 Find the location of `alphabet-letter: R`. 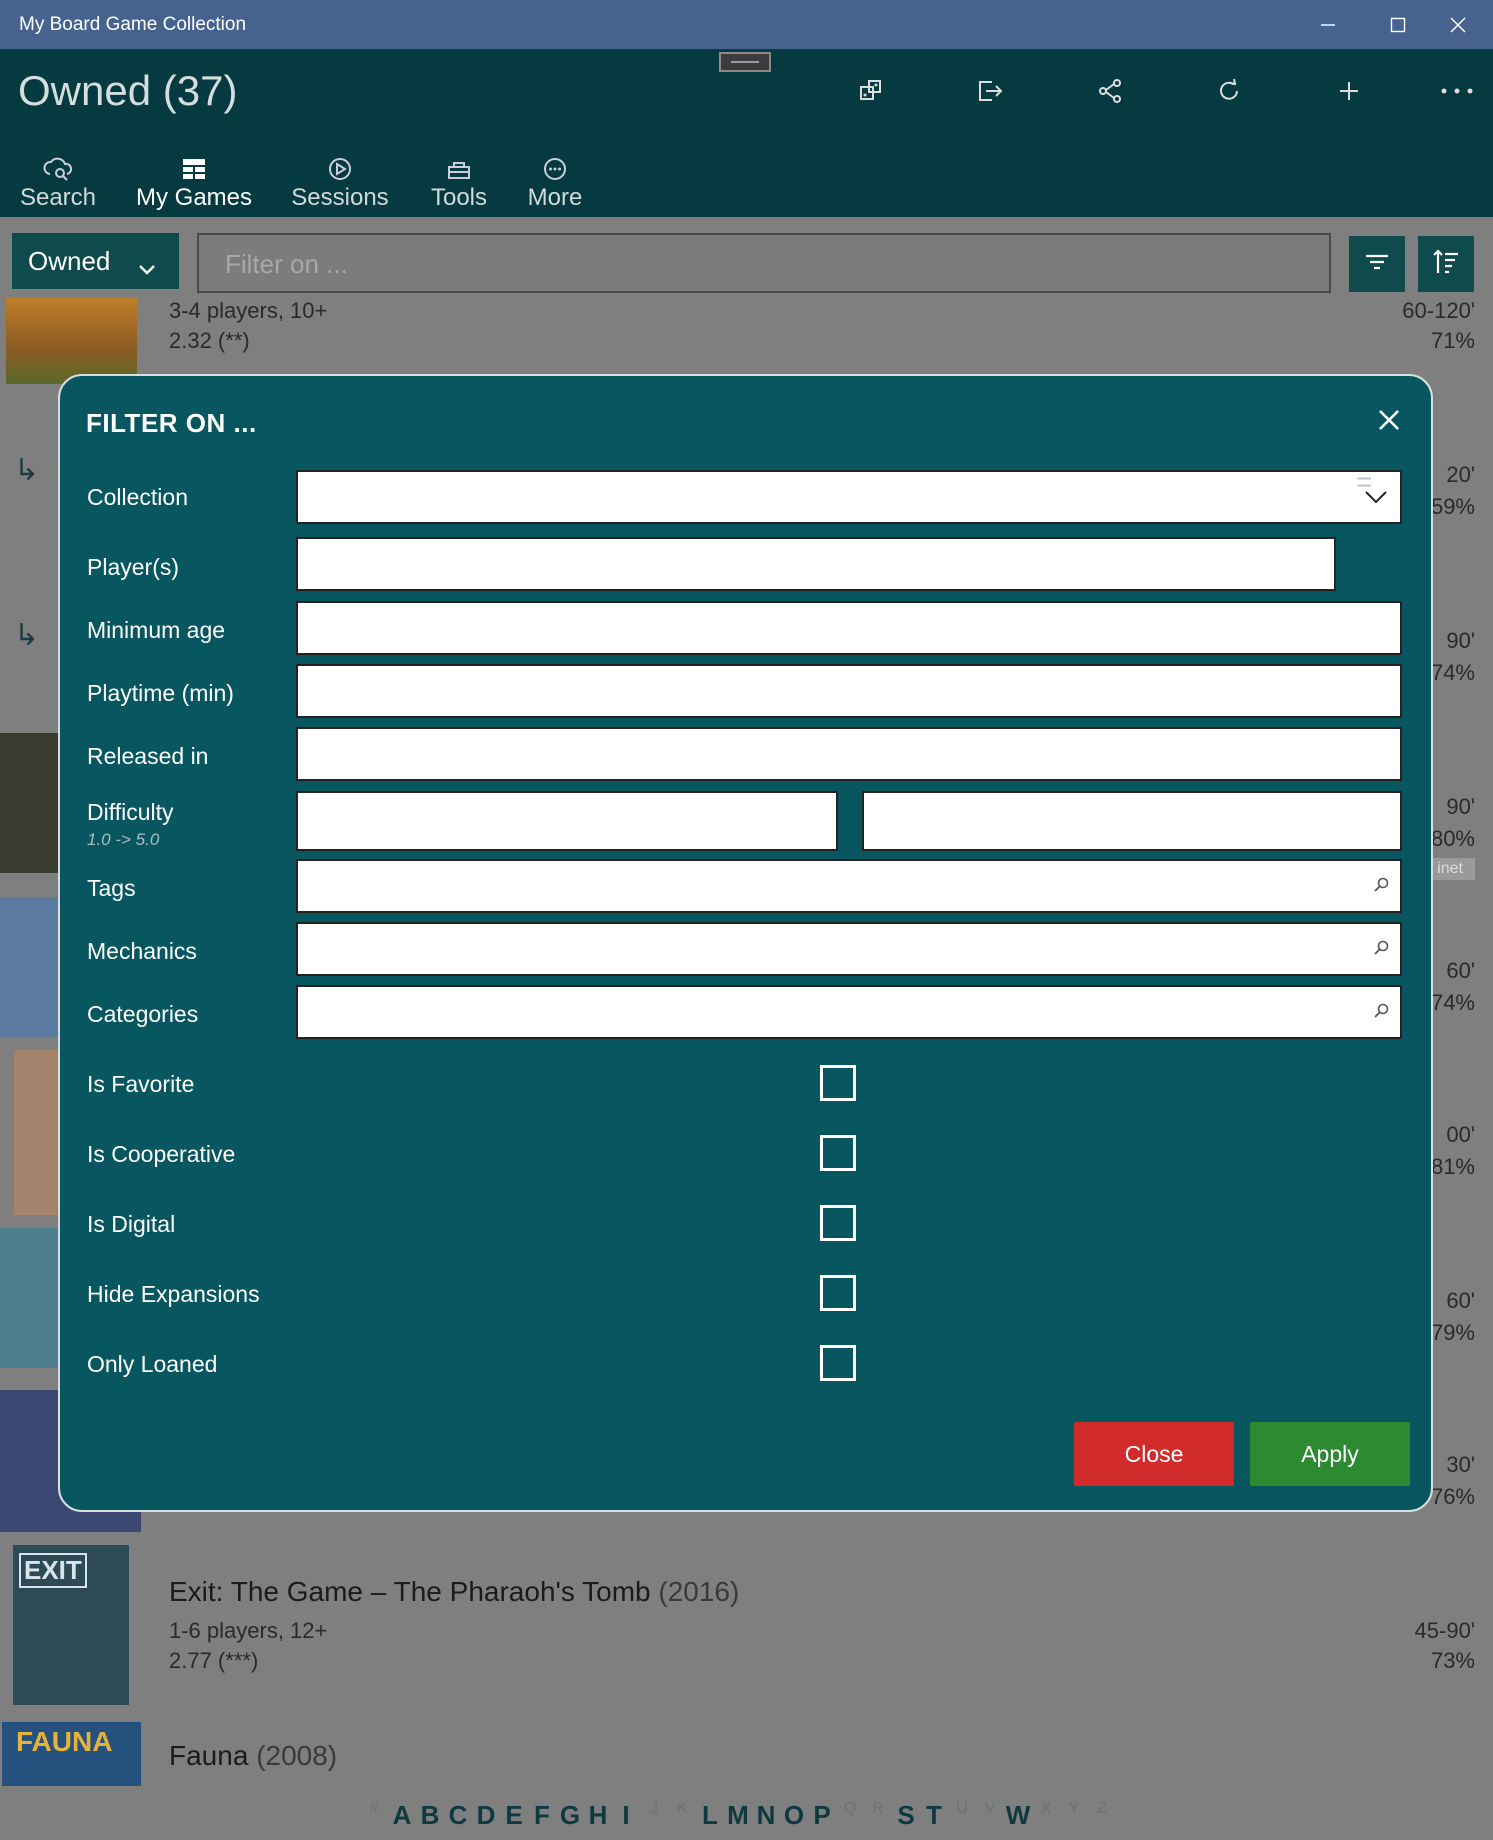

alphabet-letter: R is located at coordinates (878, 1808).